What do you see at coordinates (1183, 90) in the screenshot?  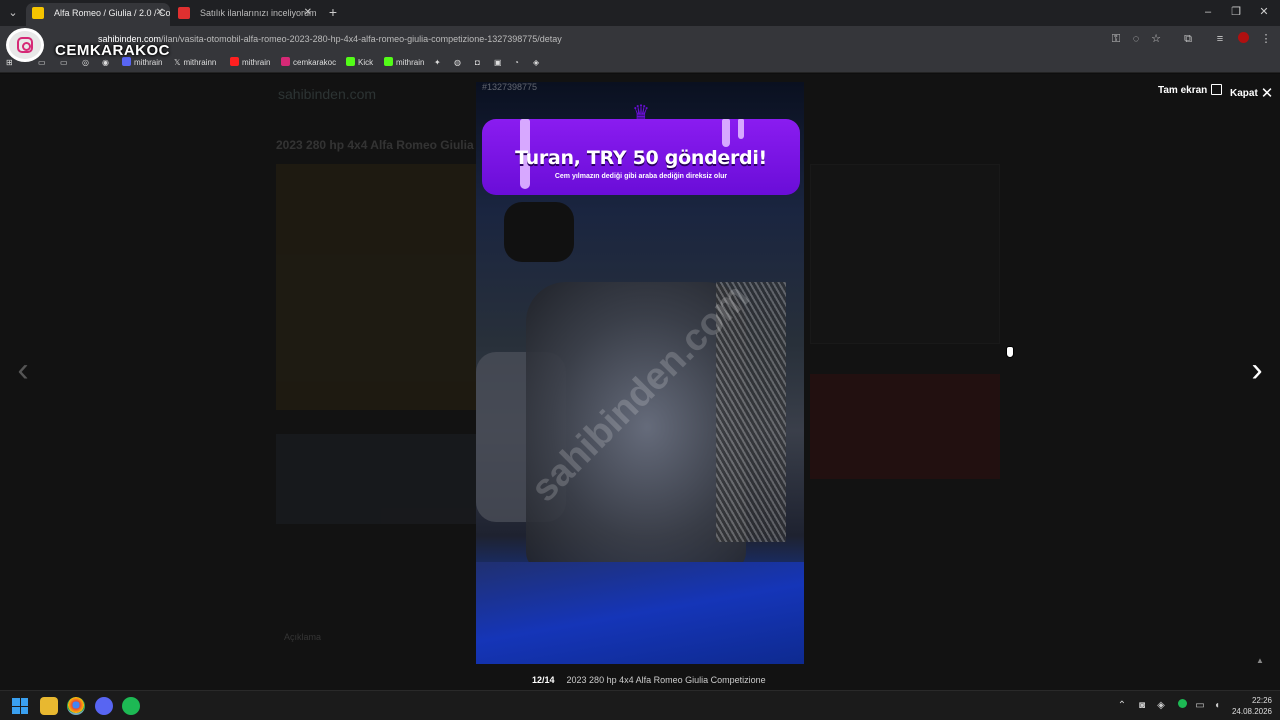 I see `fullscreen-label: Tam ekran` at bounding box center [1183, 90].